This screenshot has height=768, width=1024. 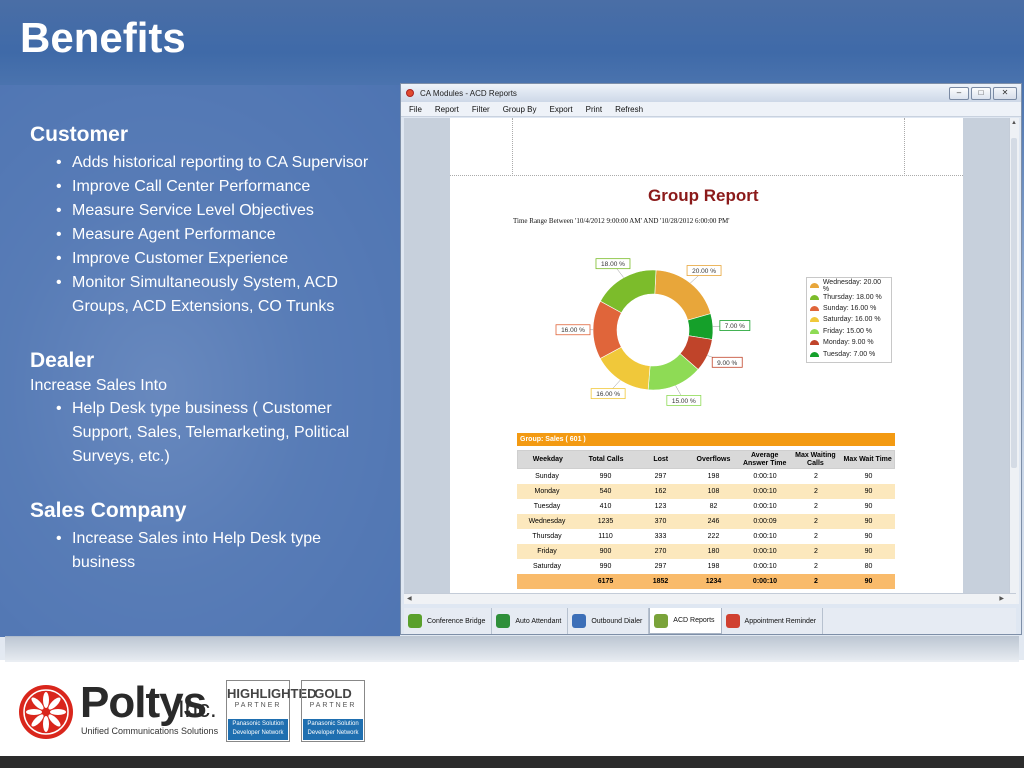 I want to click on table-cell: 540, so click(x=605, y=491).